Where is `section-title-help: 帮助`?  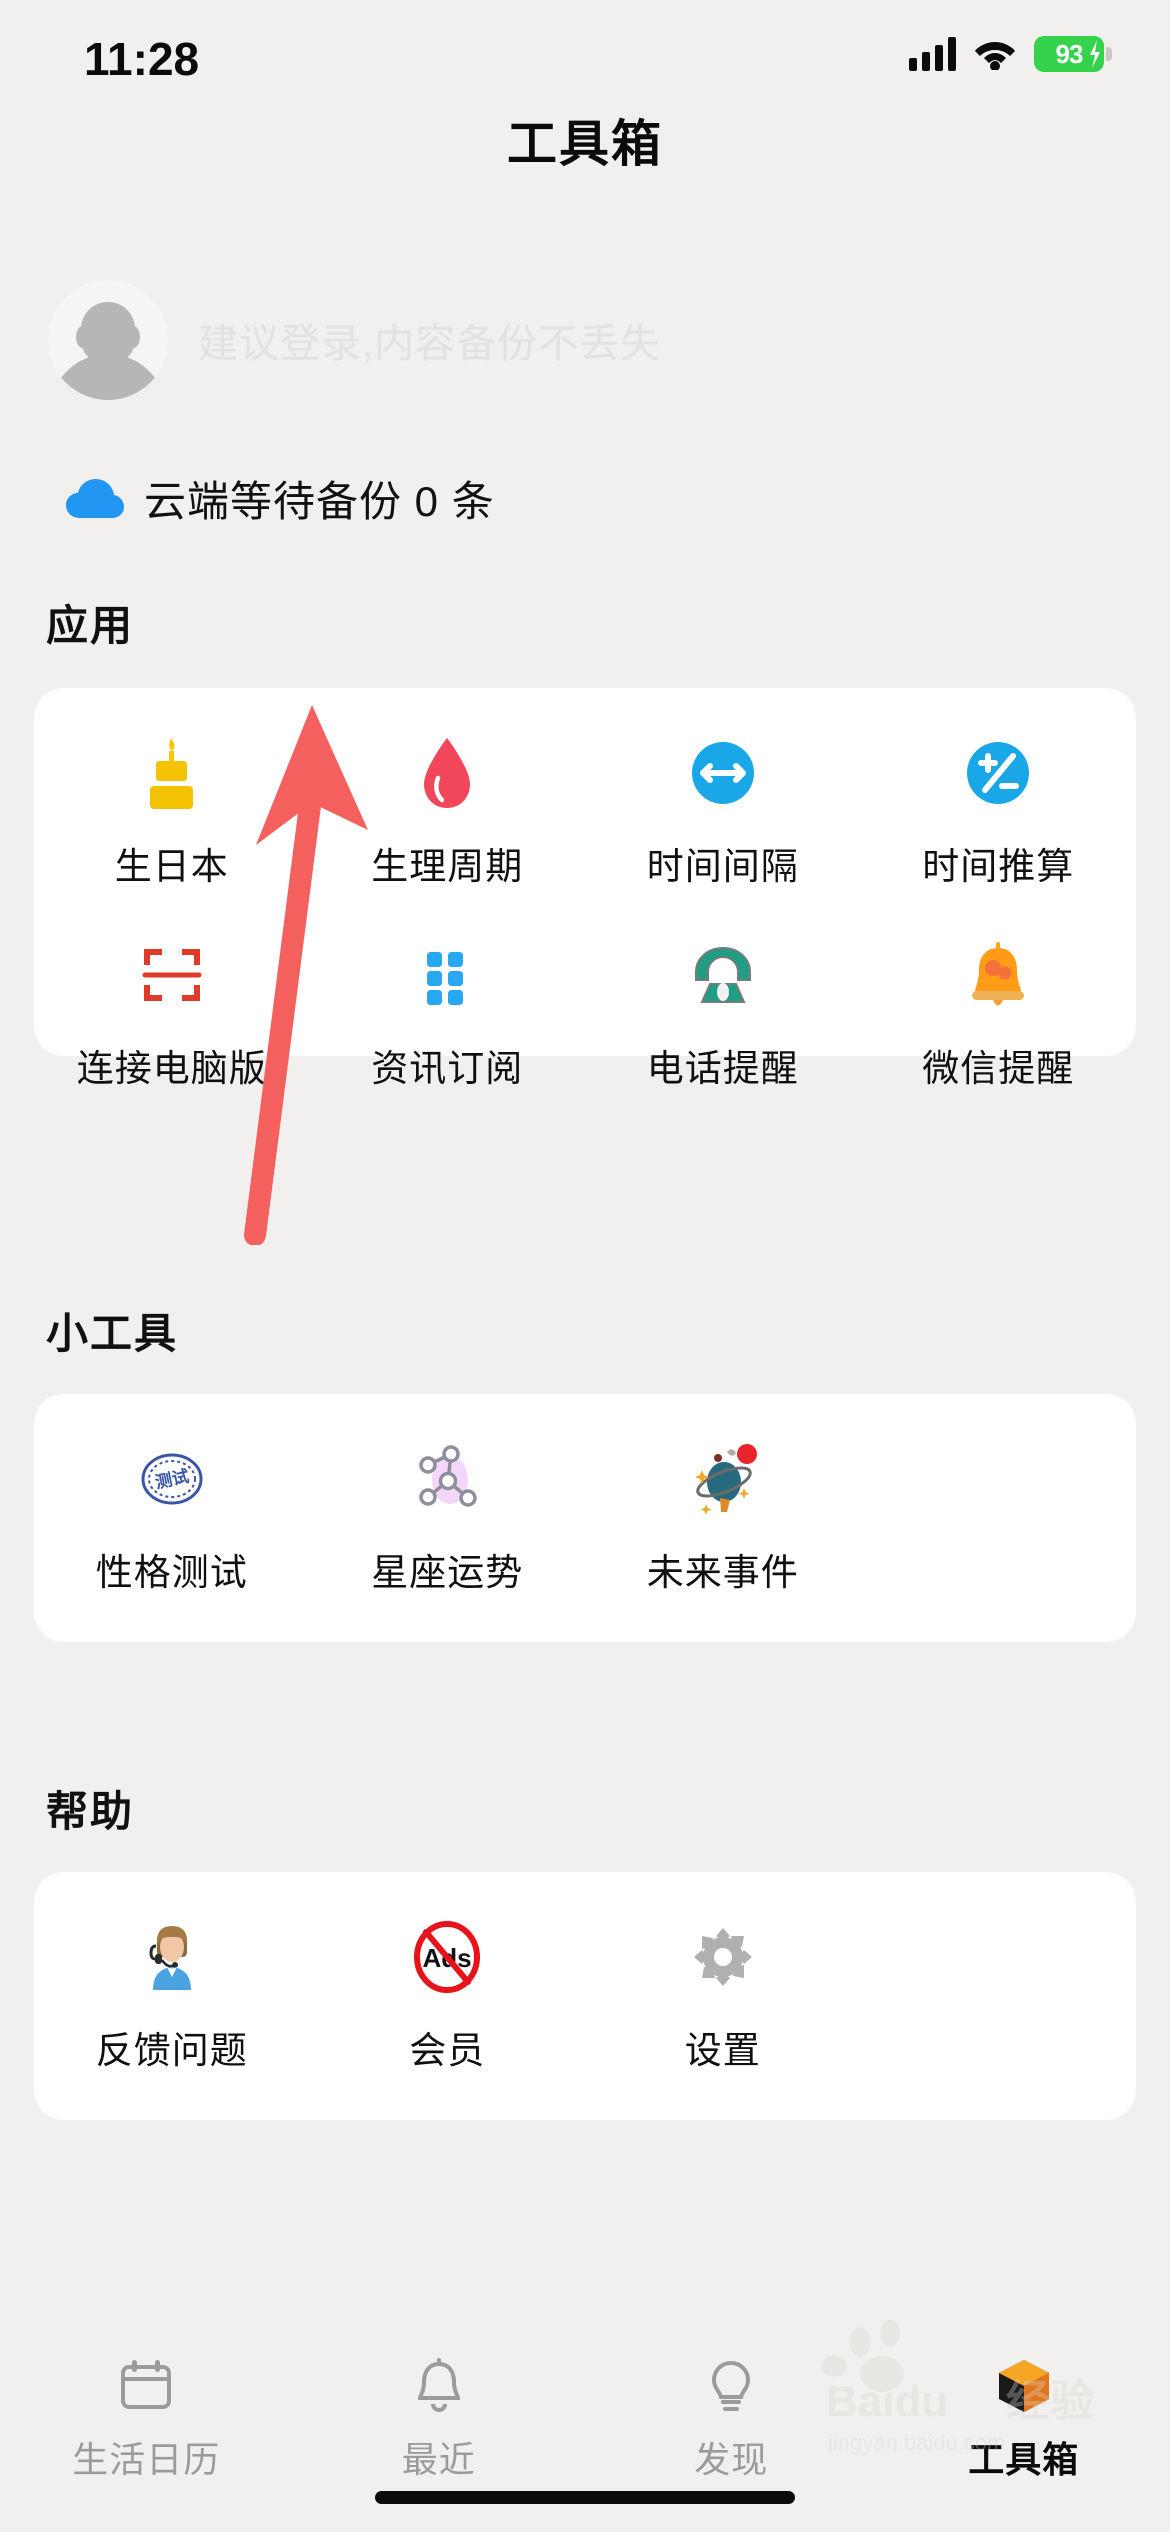
section-title-help: 帮助 is located at coordinates (90, 1811).